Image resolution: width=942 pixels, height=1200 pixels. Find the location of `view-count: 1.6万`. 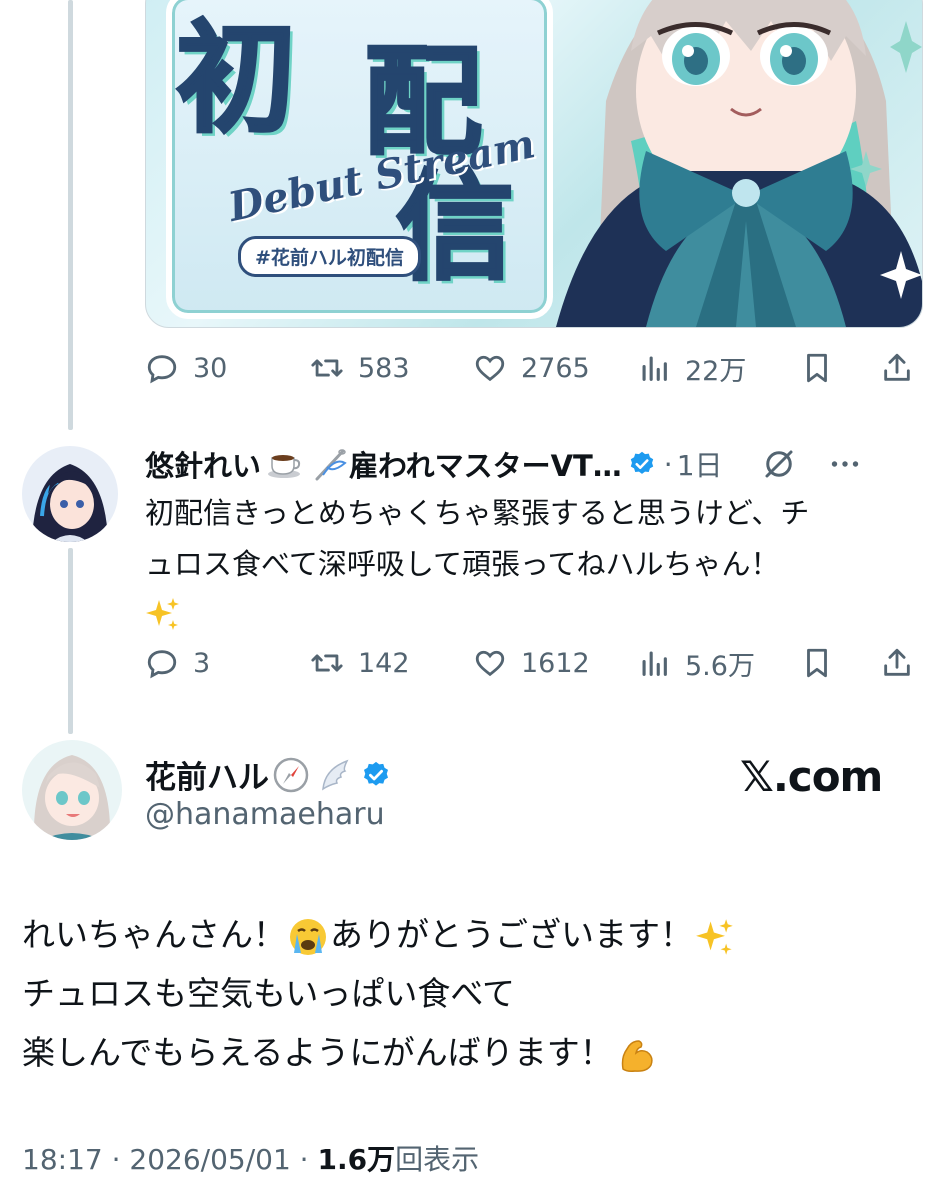

view-count: 1.6万 is located at coordinates (356, 1159).